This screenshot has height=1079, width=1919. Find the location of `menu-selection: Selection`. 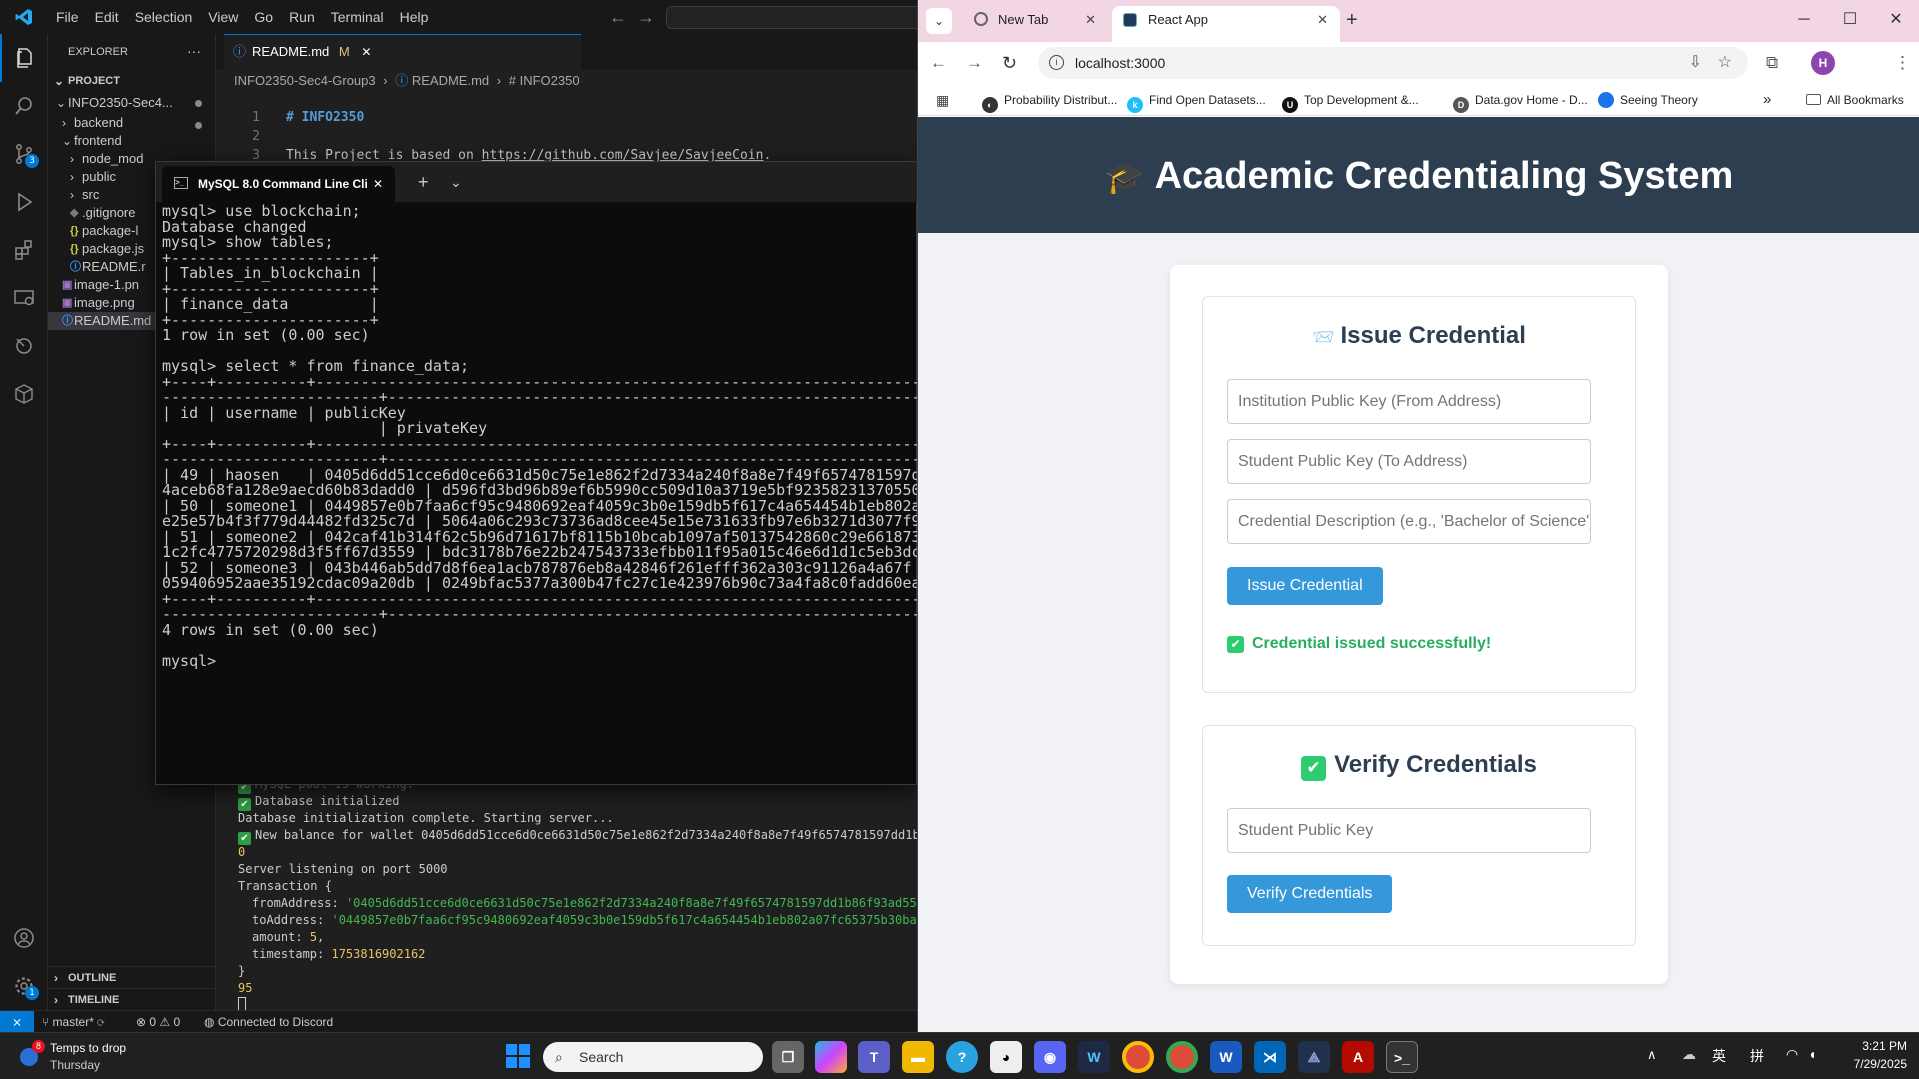

menu-selection: Selection is located at coordinates (164, 17).